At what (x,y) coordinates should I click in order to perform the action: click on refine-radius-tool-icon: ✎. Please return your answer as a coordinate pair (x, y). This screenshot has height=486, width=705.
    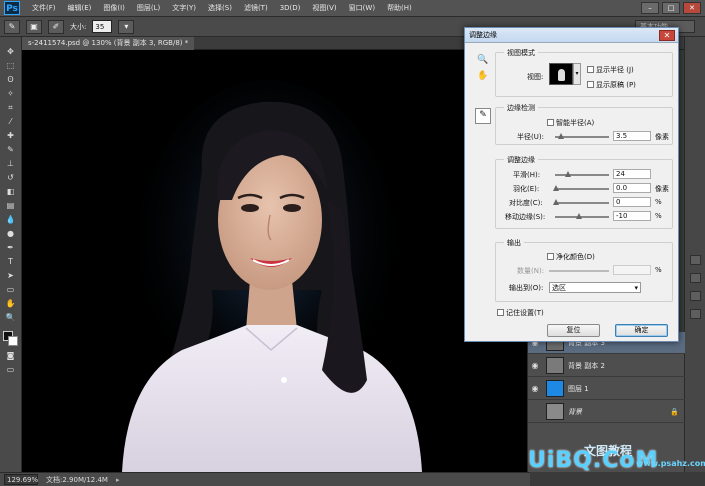
    Looking at the image, I should click on (483, 116).